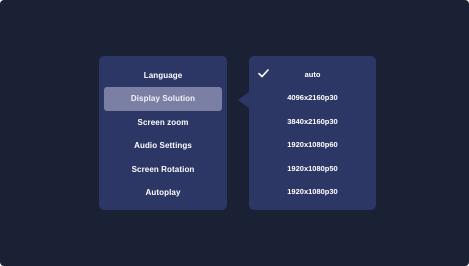 The width and height of the screenshot is (469, 266). I want to click on submenu-pointer-arrow, so click(243, 100).